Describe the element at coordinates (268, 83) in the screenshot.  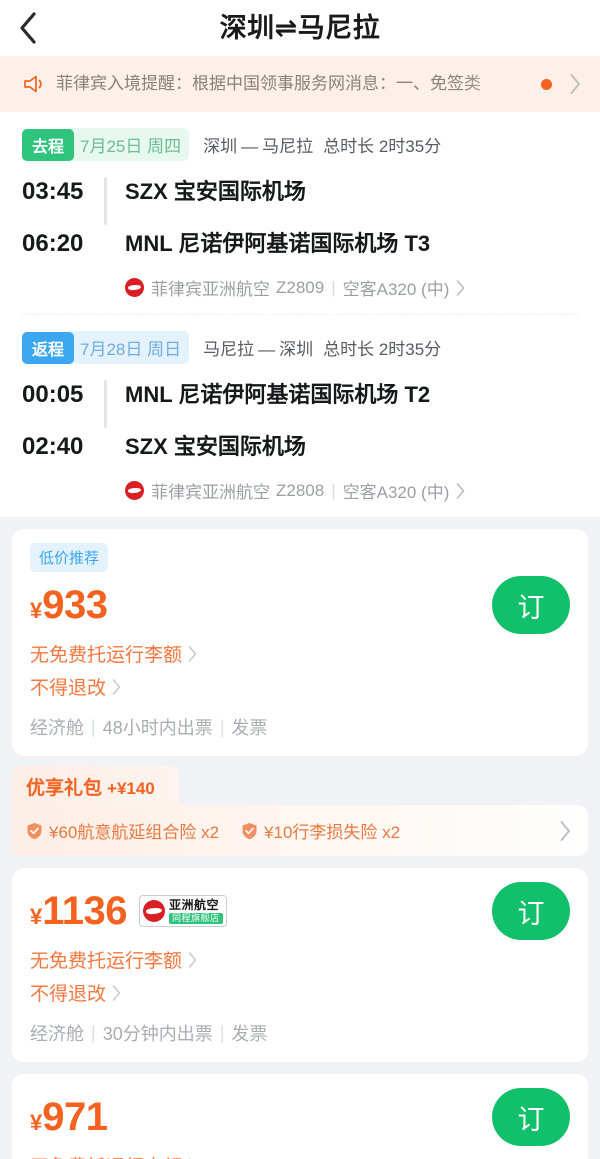
I see `notice-text: 菲律宾入境提醒：根据中国领事服务网消息：一、免签类` at that location.